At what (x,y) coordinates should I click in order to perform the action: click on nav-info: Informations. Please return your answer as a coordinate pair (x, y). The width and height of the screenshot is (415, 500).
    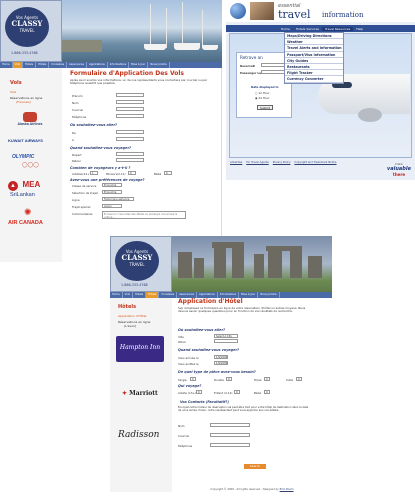
    Looking at the image, I should click on (119, 65).